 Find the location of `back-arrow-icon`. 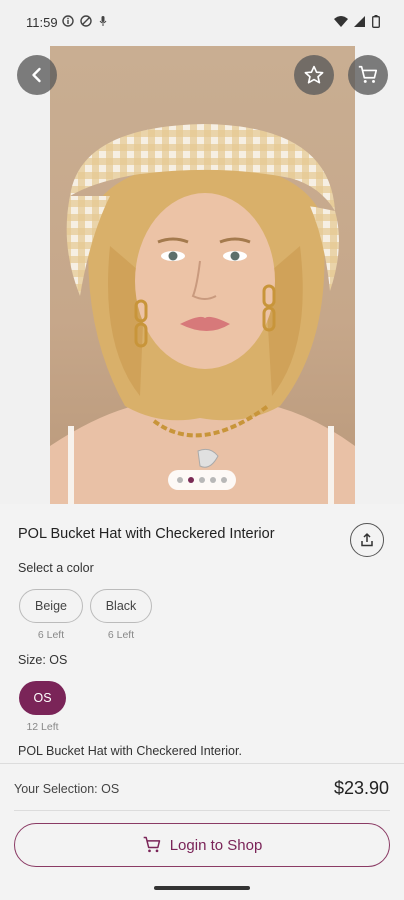

back-arrow-icon is located at coordinates (36, 75).